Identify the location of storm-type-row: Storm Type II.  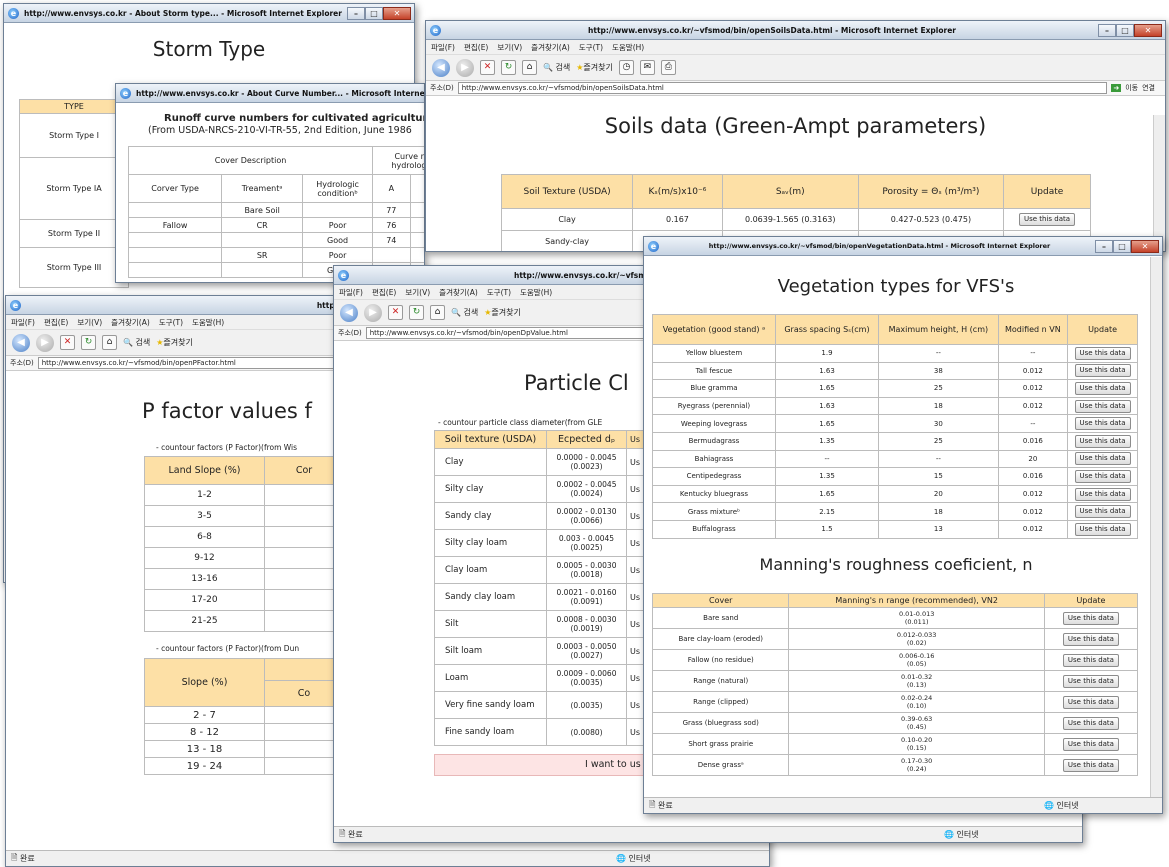
(74, 233).